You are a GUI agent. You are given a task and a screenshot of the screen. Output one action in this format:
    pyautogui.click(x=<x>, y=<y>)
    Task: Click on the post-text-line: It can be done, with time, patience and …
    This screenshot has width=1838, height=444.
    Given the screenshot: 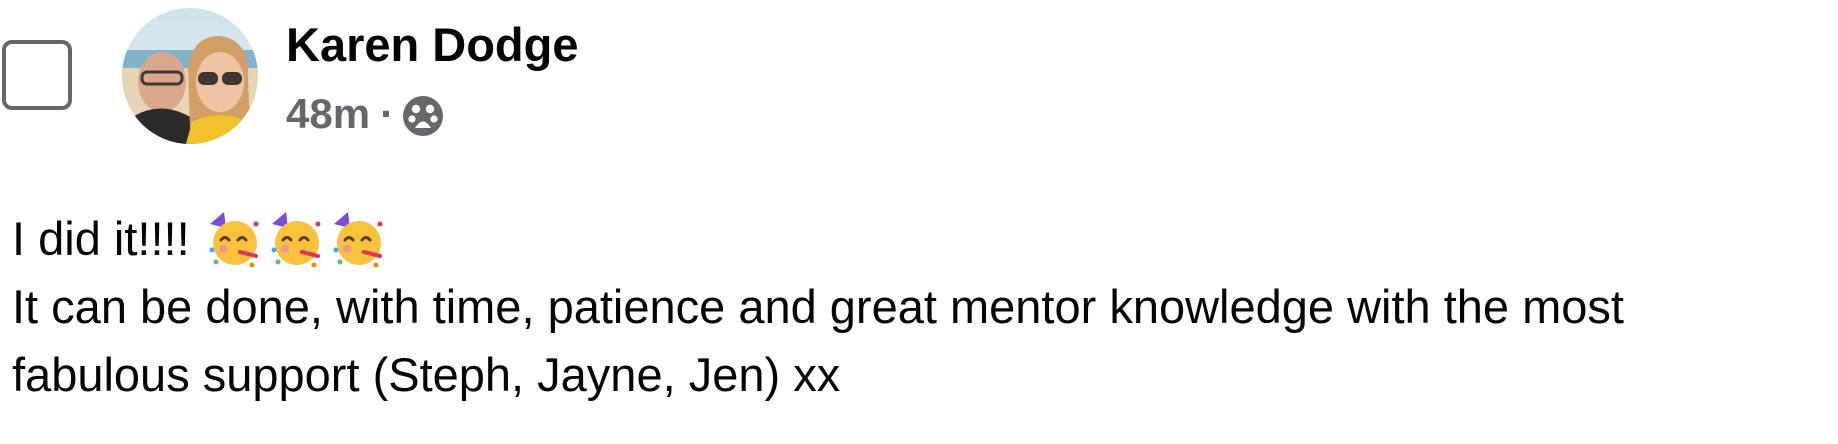 What is the action you would take?
    pyautogui.click(x=818, y=306)
    